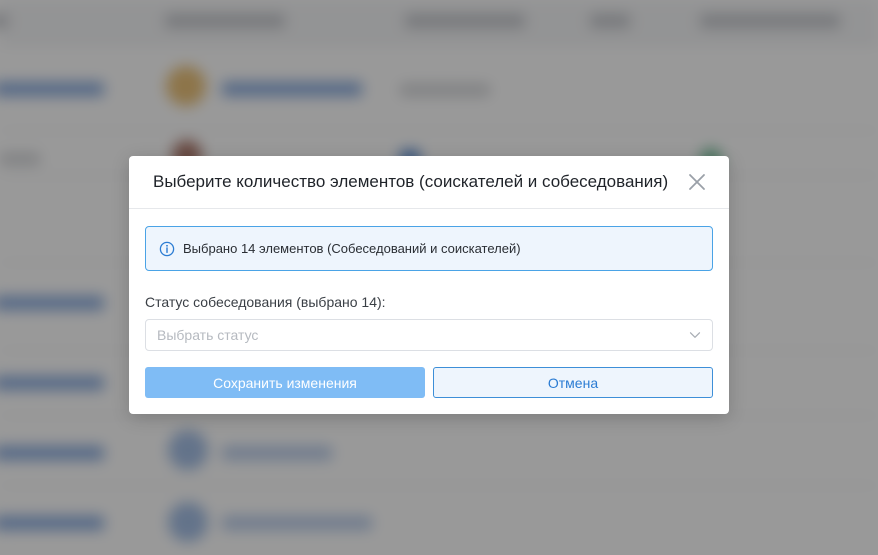 The width and height of the screenshot is (878, 555). I want to click on cancel-button: Отмена, so click(573, 382).